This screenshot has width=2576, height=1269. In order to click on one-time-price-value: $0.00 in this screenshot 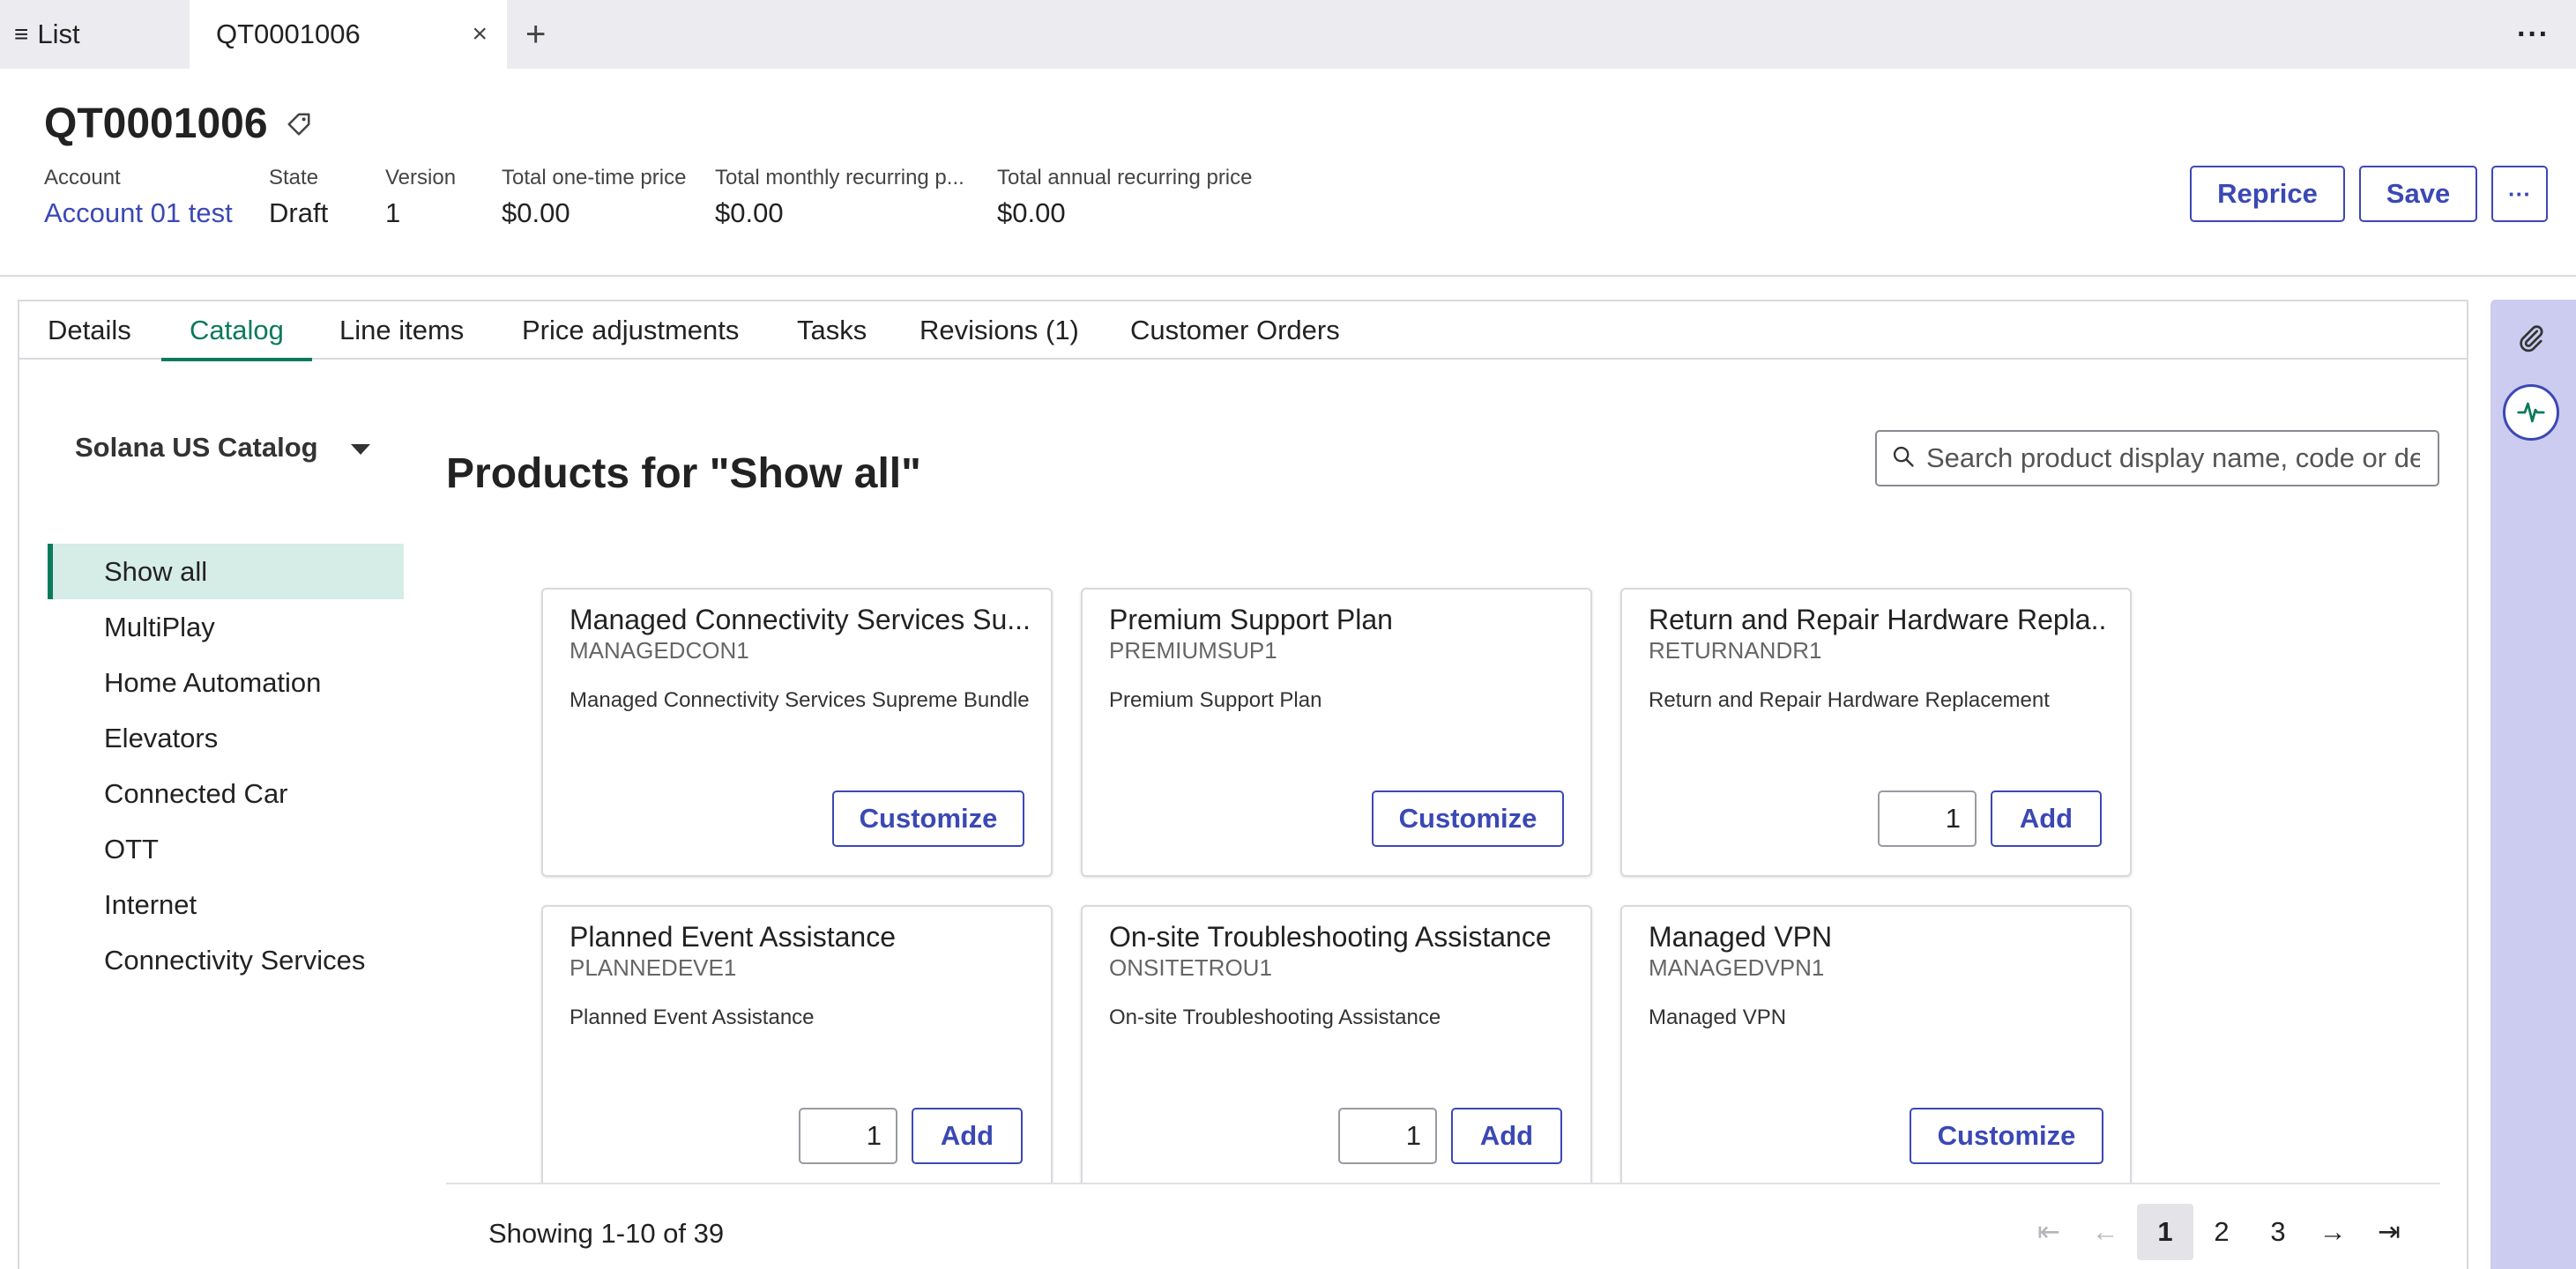, I will do `click(536, 212)`.